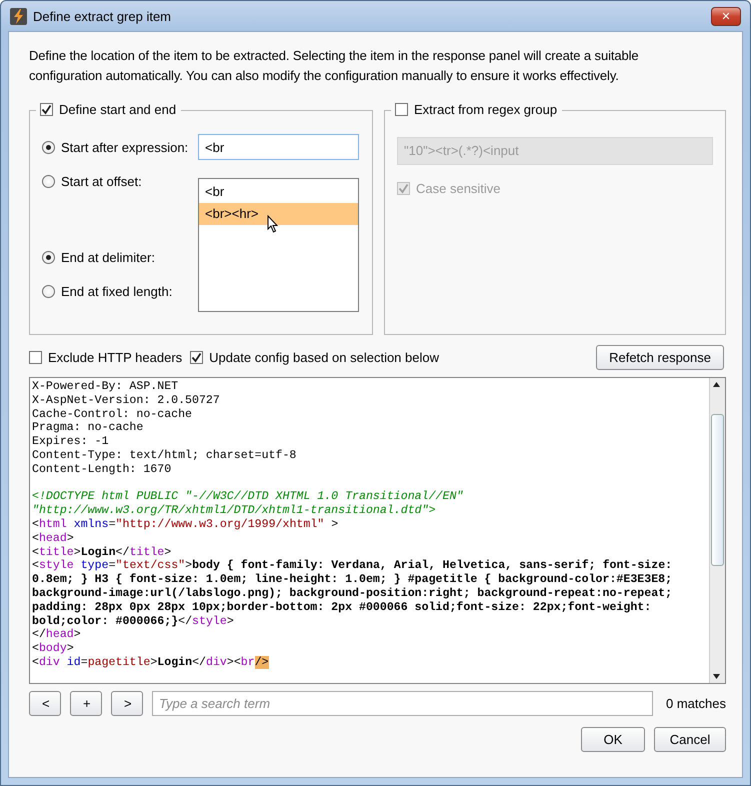  What do you see at coordinates (186, 525) in the screenshot?
I see `code-line: <html xmlns="http://www.w3.org/1999/xhtml" >` at bounding box center [186, 525].